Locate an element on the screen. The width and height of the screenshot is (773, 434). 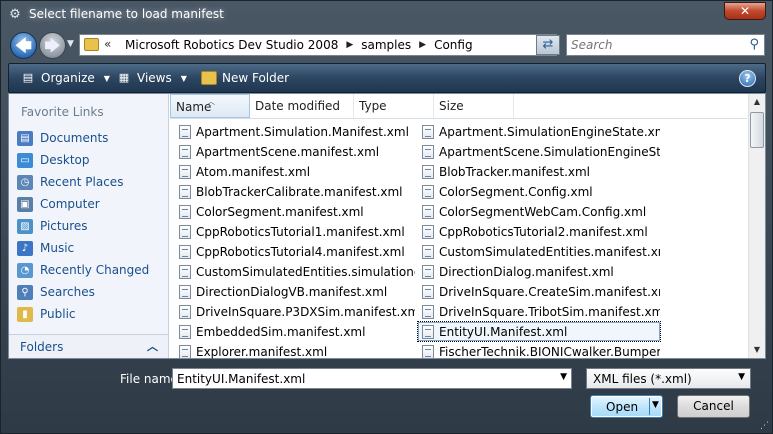
file-item: DriveInSquare.CreateSim.manifest.xml is located at coordinates (539, 291).